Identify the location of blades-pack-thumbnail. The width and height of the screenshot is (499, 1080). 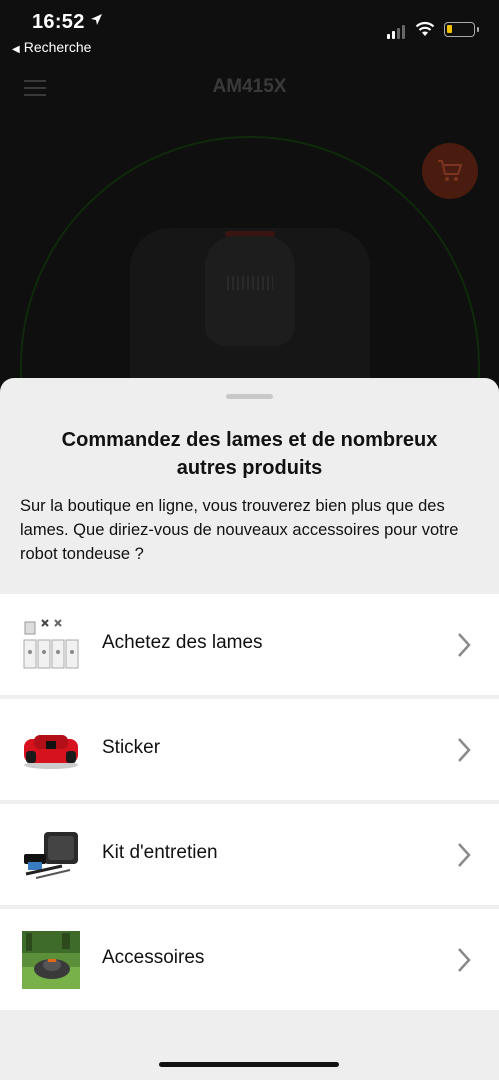
(51, 644).